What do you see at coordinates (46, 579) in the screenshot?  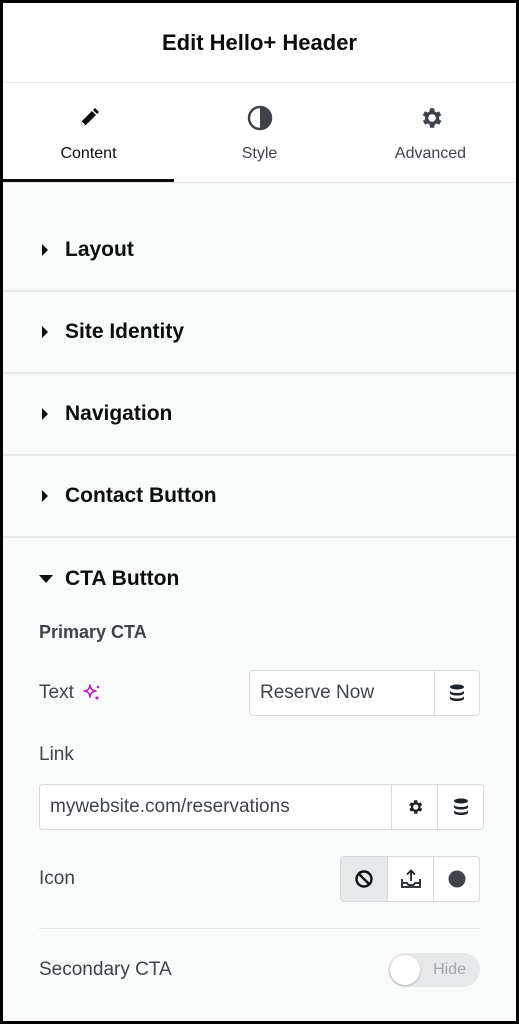 I see `caret-down-icon` at bounding box center [46, 579].